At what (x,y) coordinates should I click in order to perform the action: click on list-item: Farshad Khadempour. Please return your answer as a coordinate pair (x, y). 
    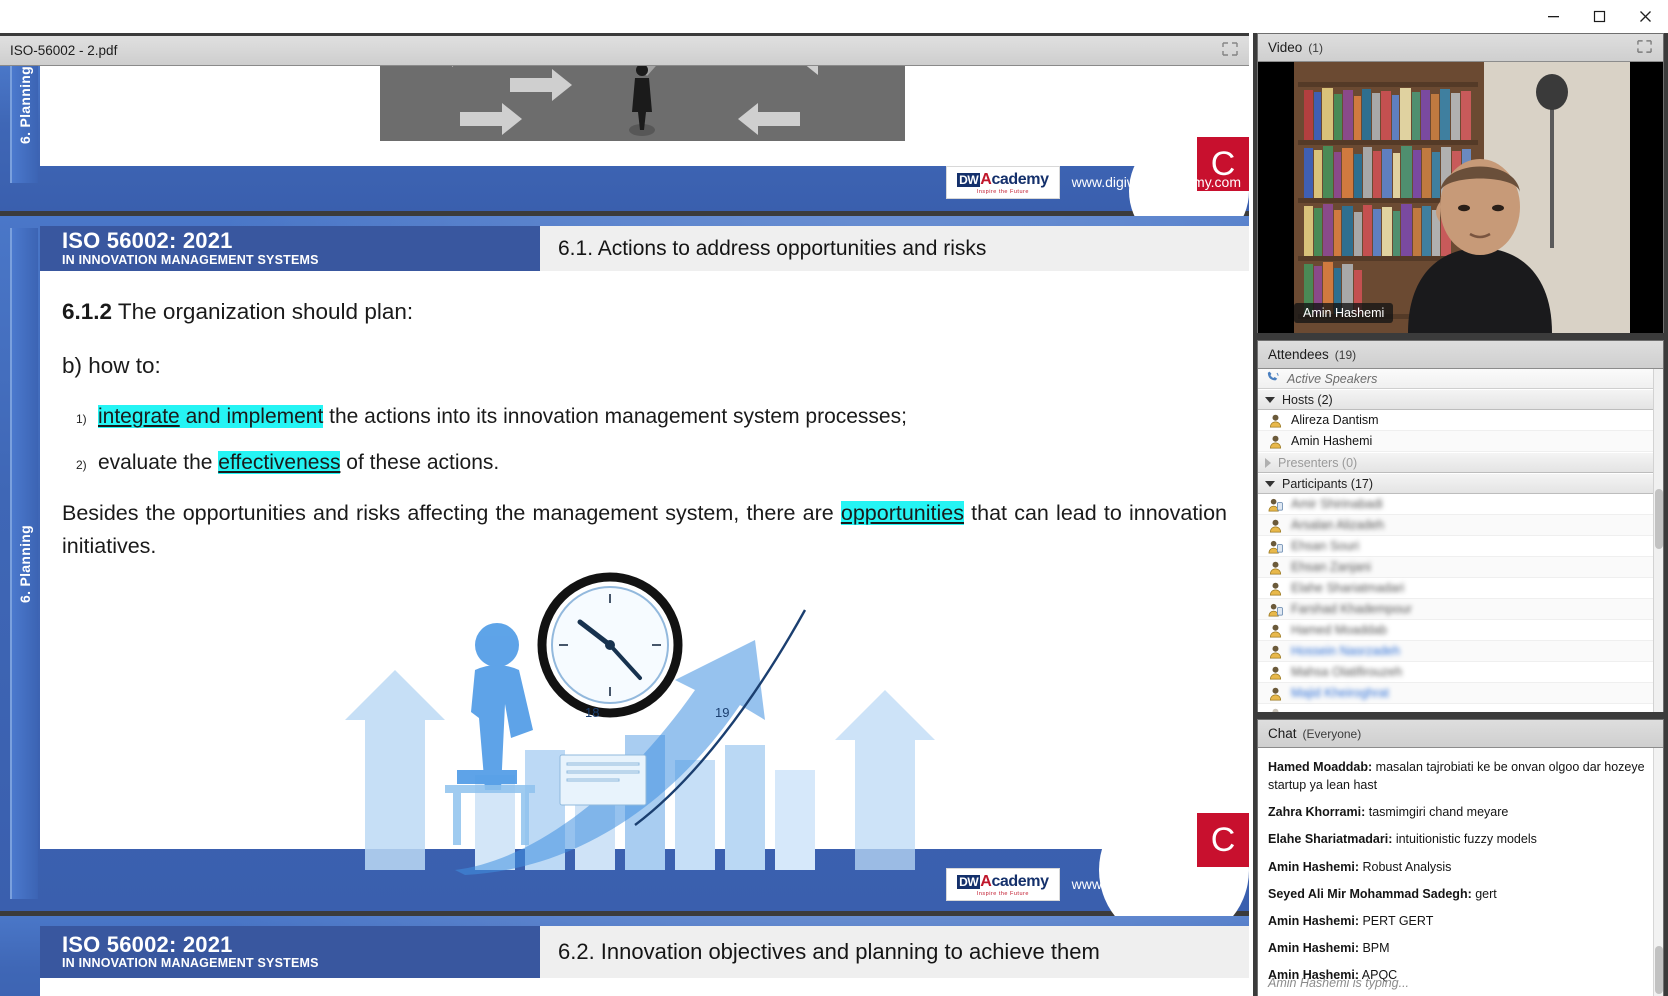
    Looking at the image, I should click on (1460, 609).